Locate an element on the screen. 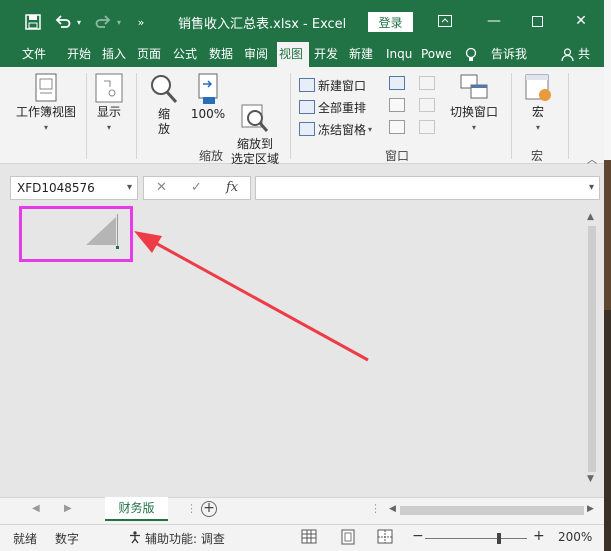  macros-button: 宏 ▾ is located at coordinates (538, 104).